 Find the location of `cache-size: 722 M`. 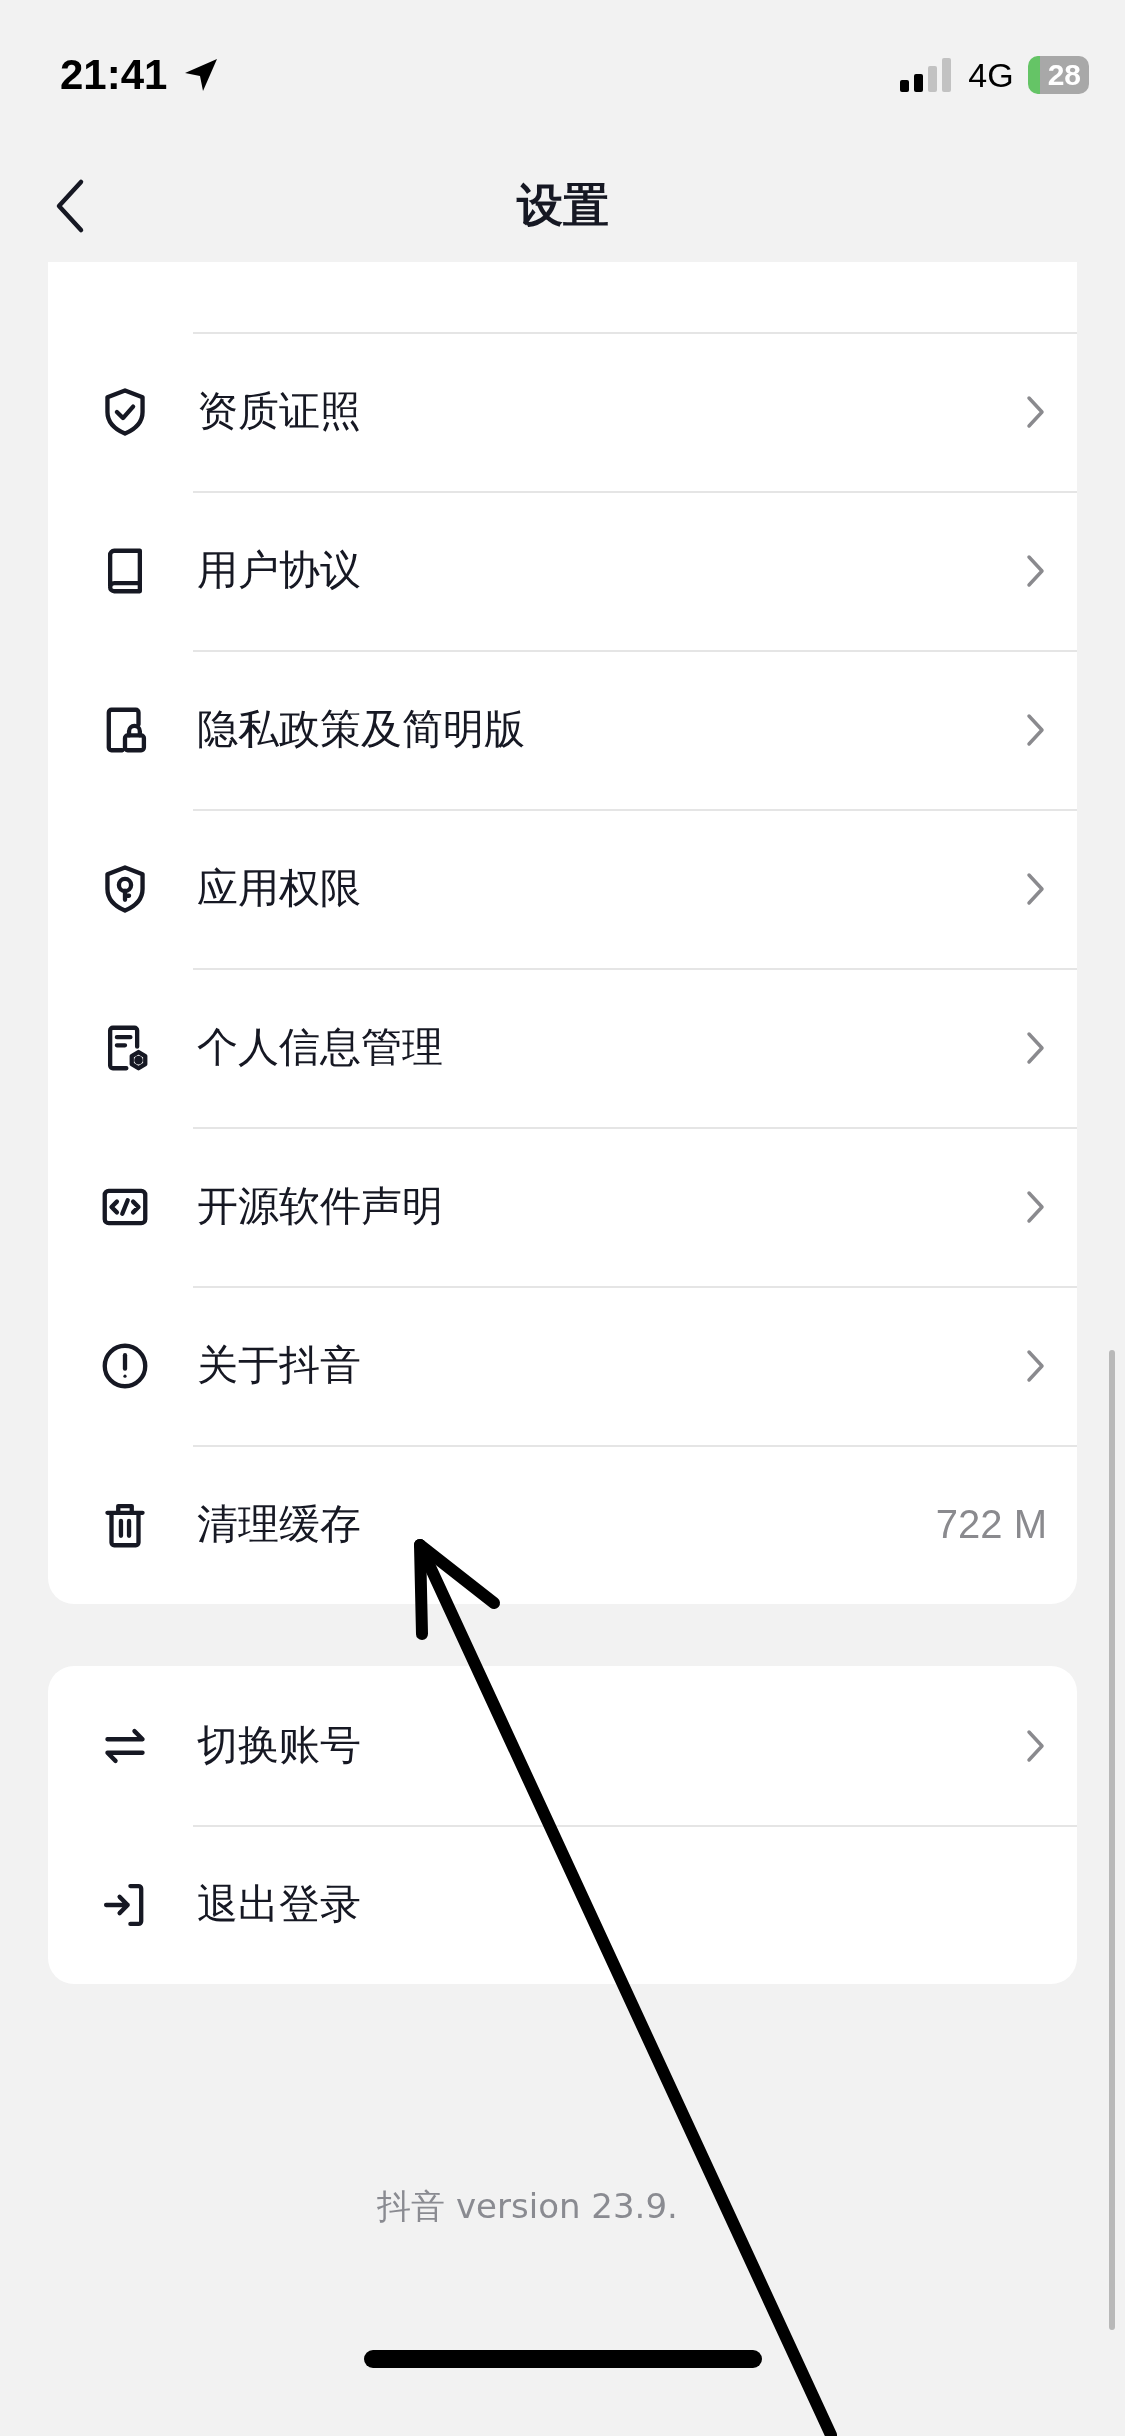

cache-size: 722 M is located at coordinates (991, 1524).